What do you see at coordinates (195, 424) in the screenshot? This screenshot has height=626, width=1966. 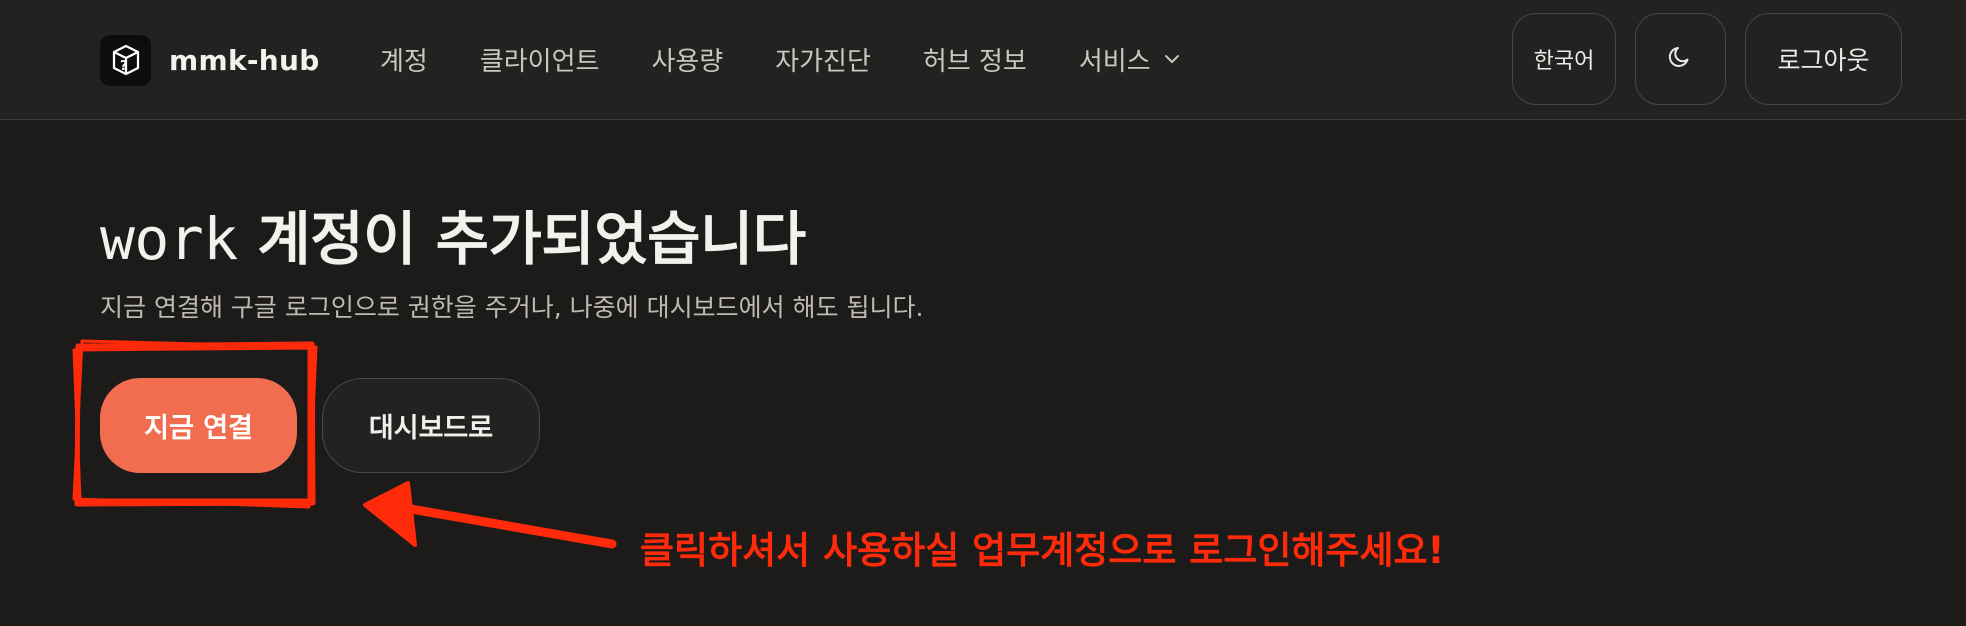 I see `highlight-box` at bounding box center [195, 424].